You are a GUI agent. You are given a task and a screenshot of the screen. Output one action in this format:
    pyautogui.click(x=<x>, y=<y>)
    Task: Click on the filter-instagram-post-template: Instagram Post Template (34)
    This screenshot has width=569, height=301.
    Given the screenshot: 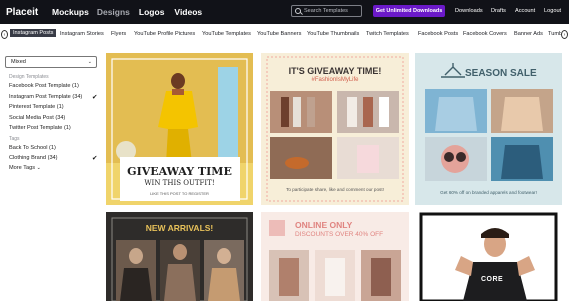 What is the action you would take?
    pyautogui.click(x=45, y=97)
    